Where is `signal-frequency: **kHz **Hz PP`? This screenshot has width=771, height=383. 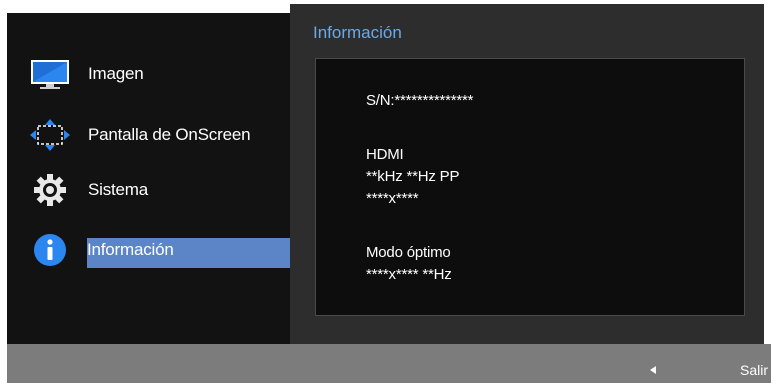 signal-frequency: **kHz **Hz PP is located at coordinates (413, 176).